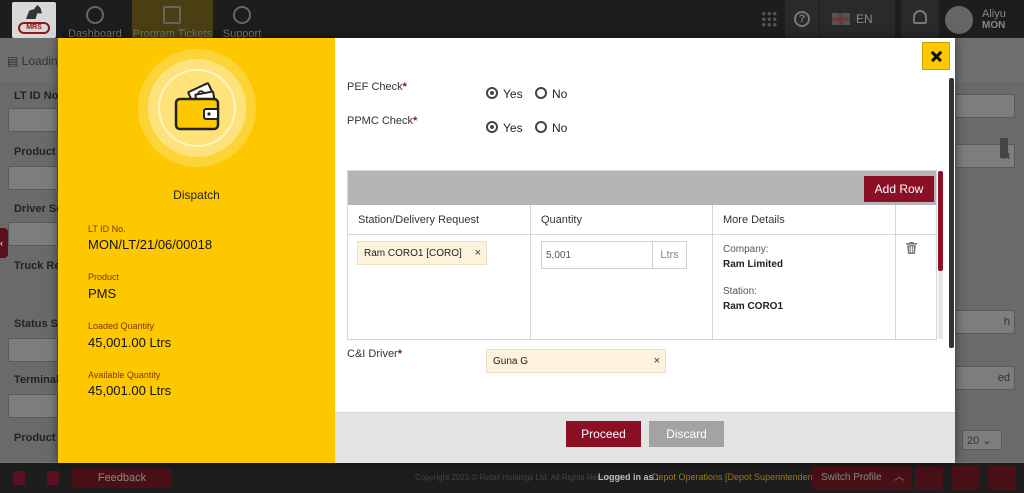 The image size is (1024, 493). What do you see at coordinates (53, 478) in the screenshot?
I see `bookmark-icon` at bounding box center [53, 478].